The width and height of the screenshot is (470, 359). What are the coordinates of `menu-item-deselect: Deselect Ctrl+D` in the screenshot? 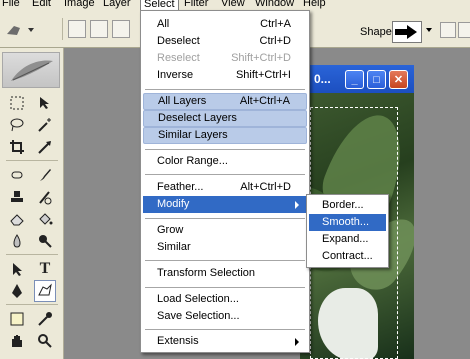 It's located at (225, 41).